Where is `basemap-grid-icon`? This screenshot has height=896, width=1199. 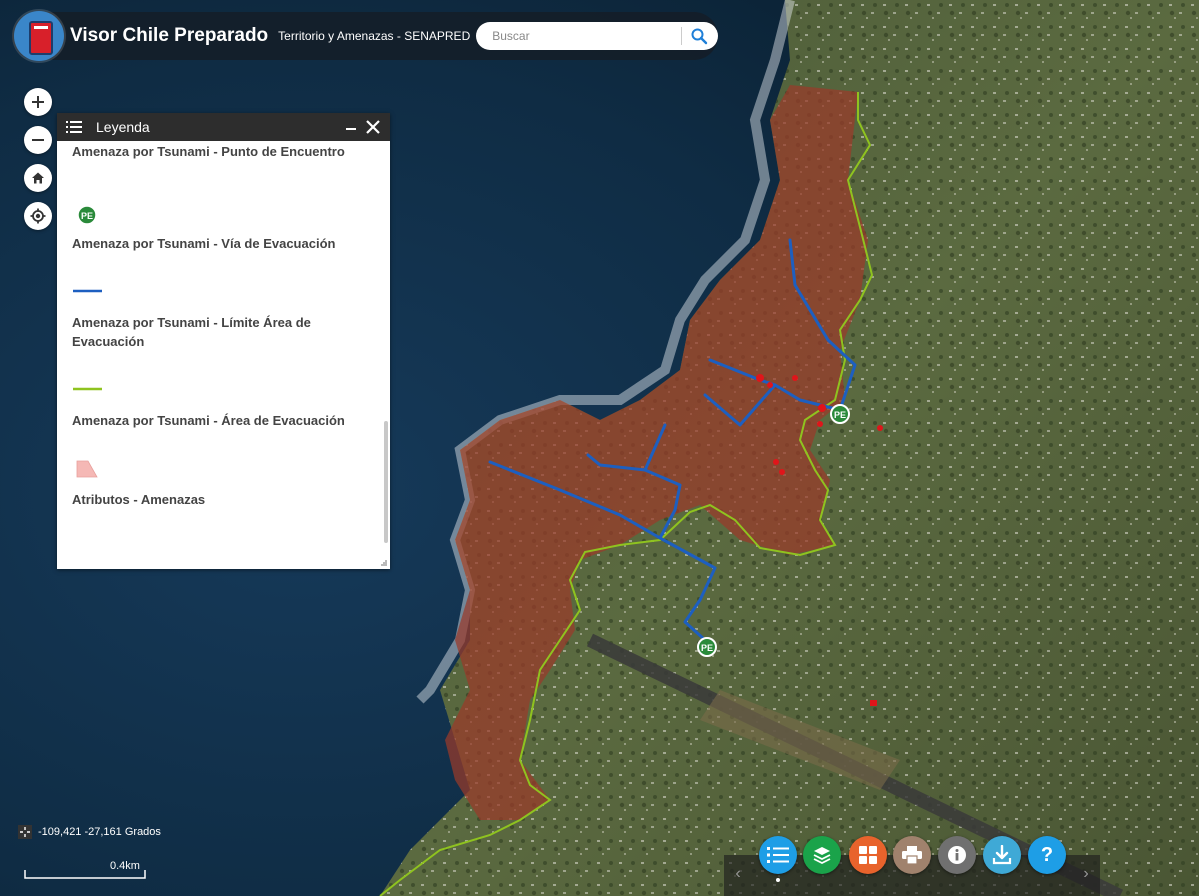 basemap-grid-icon is located at coordinates (868, 855).